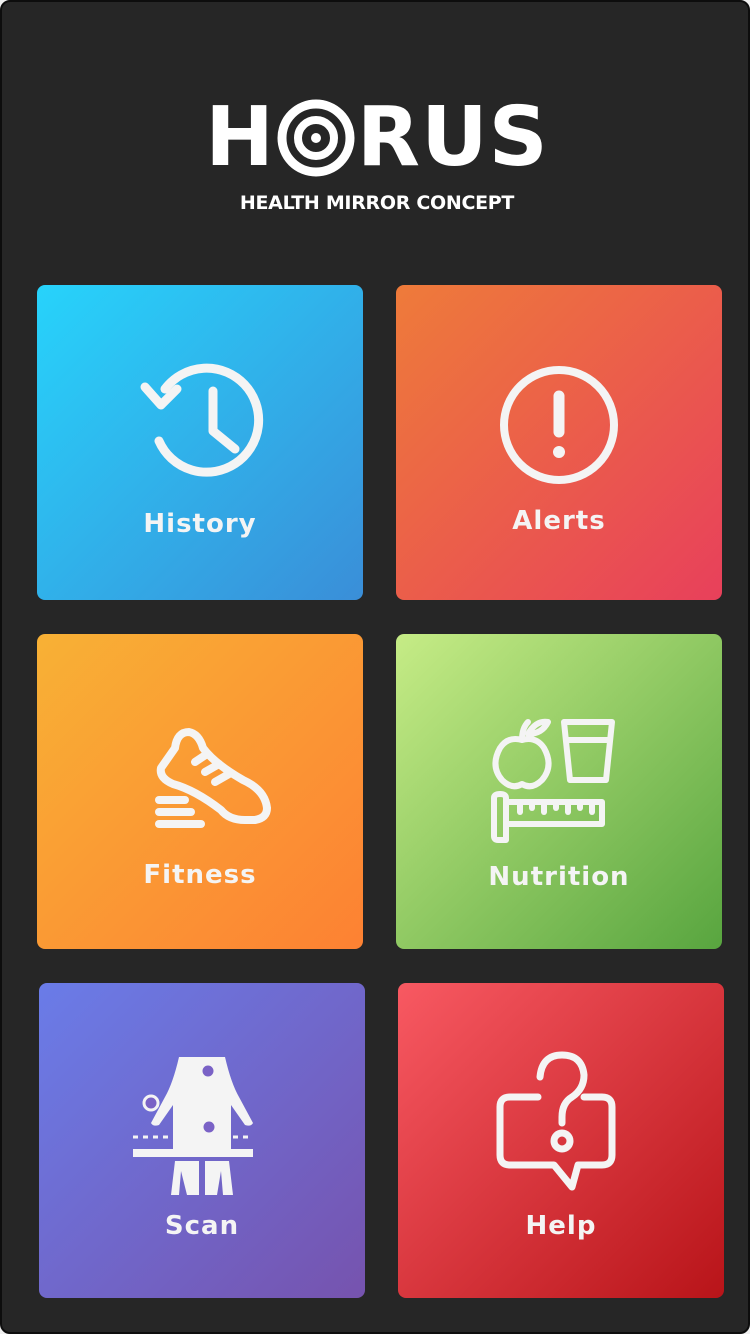 The width and height of the screenshot is (750, 1334). Describe the element at coordinates (200, 420) in the screenshot. I see `history-clock-icon` at that location.